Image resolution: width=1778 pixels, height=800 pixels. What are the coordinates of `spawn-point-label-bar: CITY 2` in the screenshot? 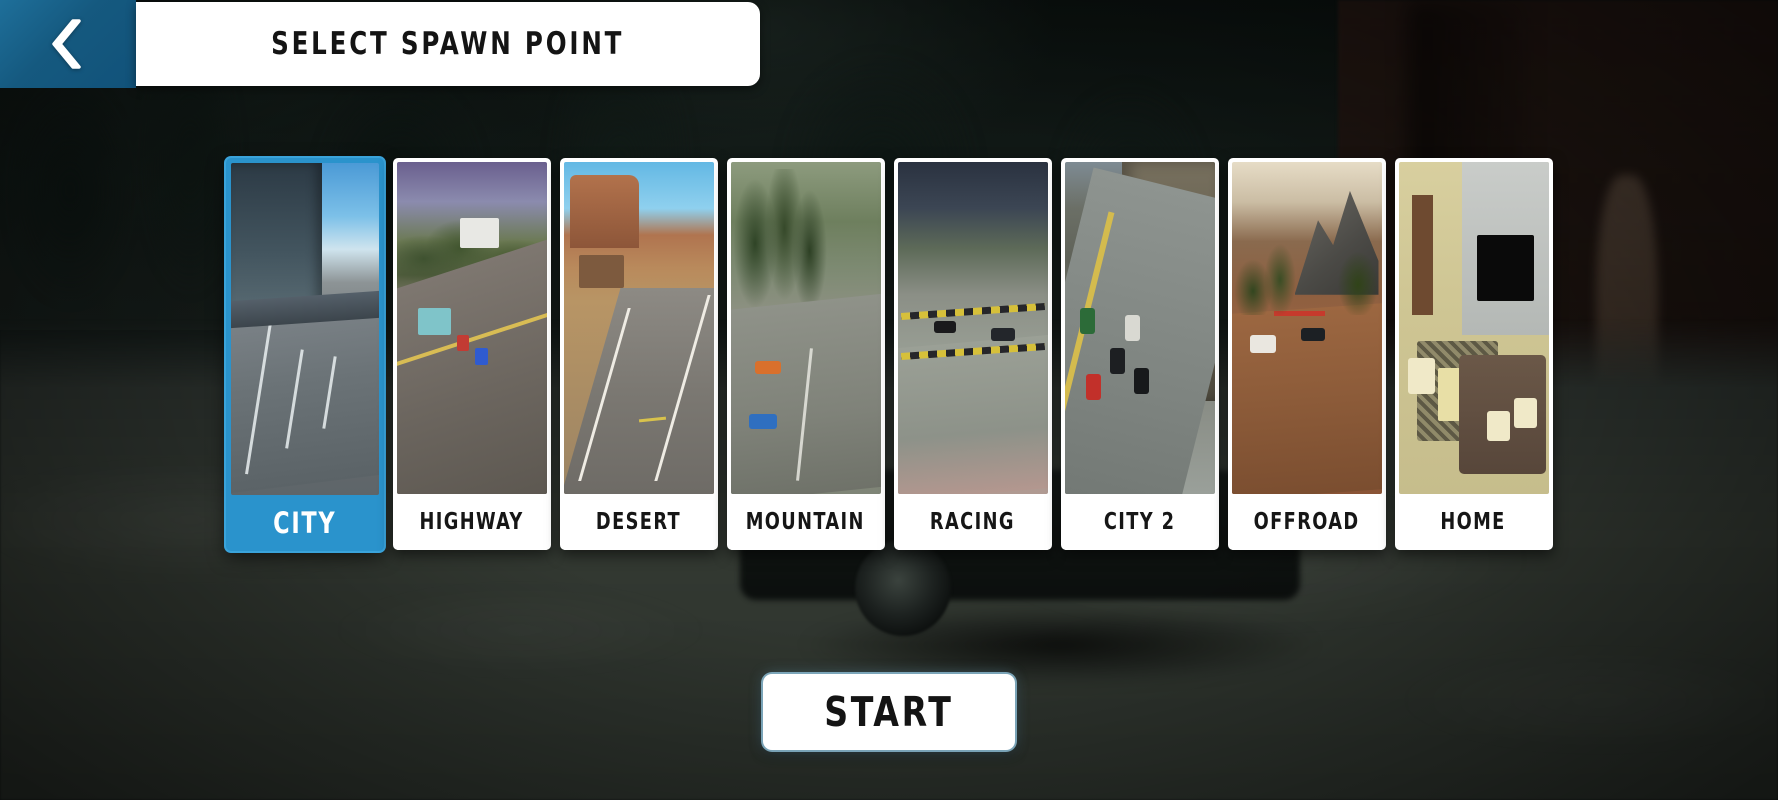 It's located at (1139, 522).